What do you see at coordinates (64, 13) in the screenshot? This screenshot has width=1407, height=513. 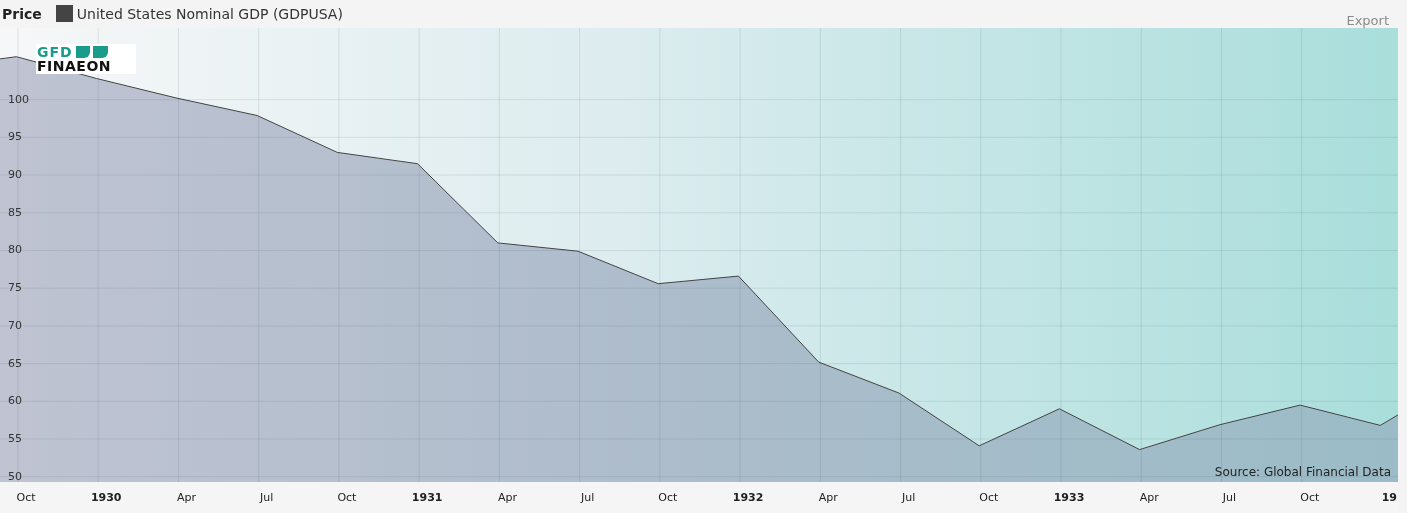 I see `legend-swatch` at bounding box center [64, 13].